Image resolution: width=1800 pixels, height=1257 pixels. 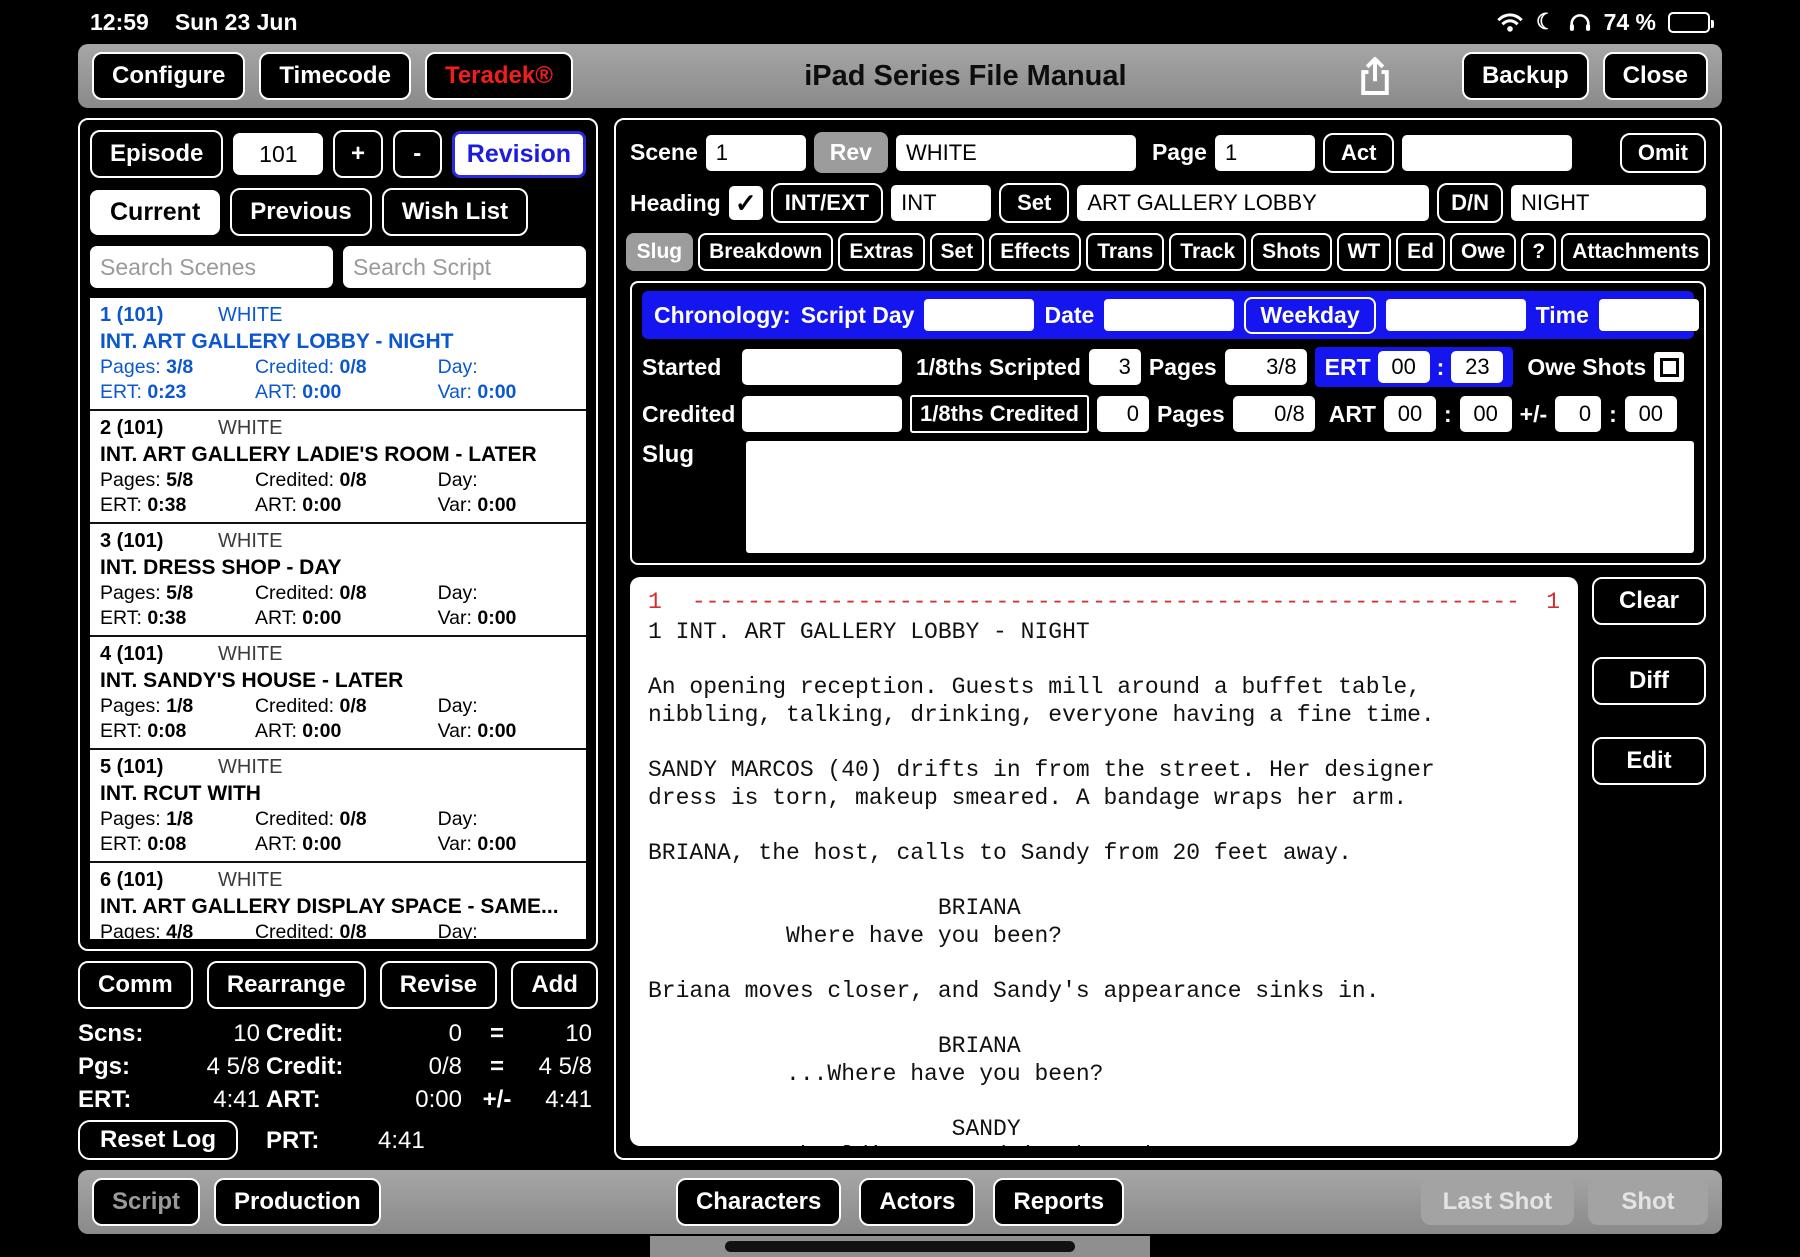 I want to click on revision-button: Revision, so click(x=518, y=154).